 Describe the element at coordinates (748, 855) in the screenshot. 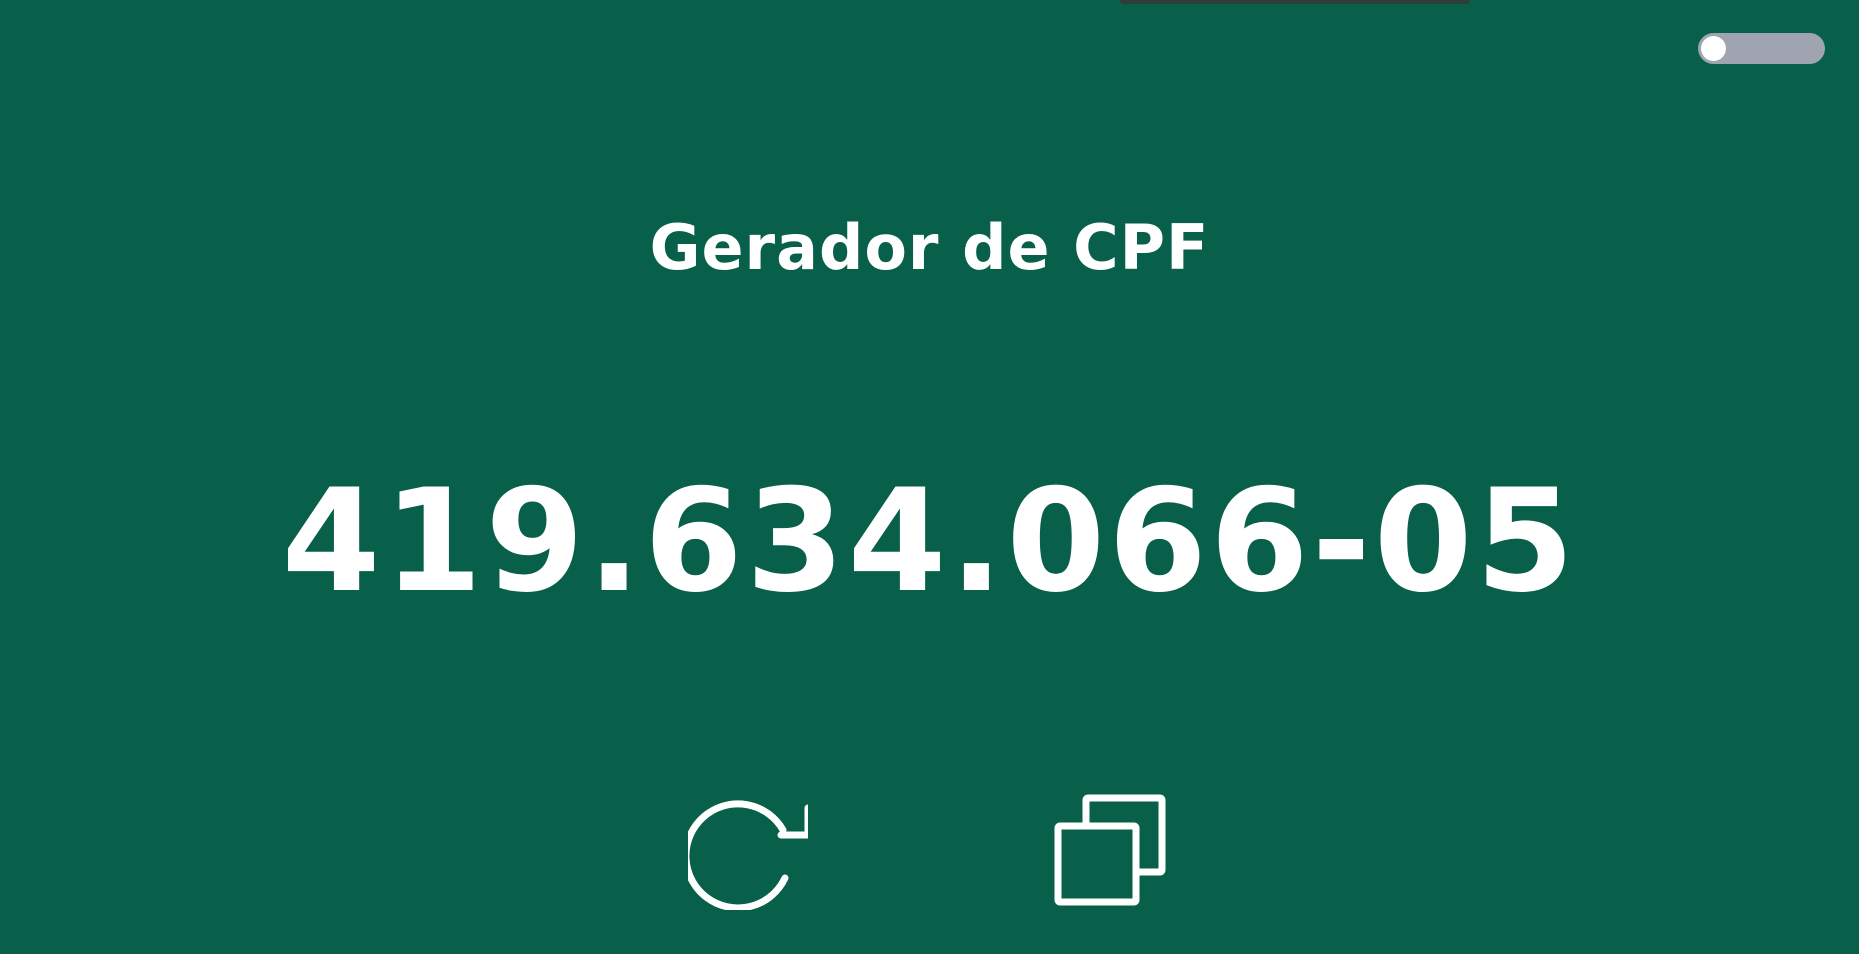

I see `refresh-icon` at that location.